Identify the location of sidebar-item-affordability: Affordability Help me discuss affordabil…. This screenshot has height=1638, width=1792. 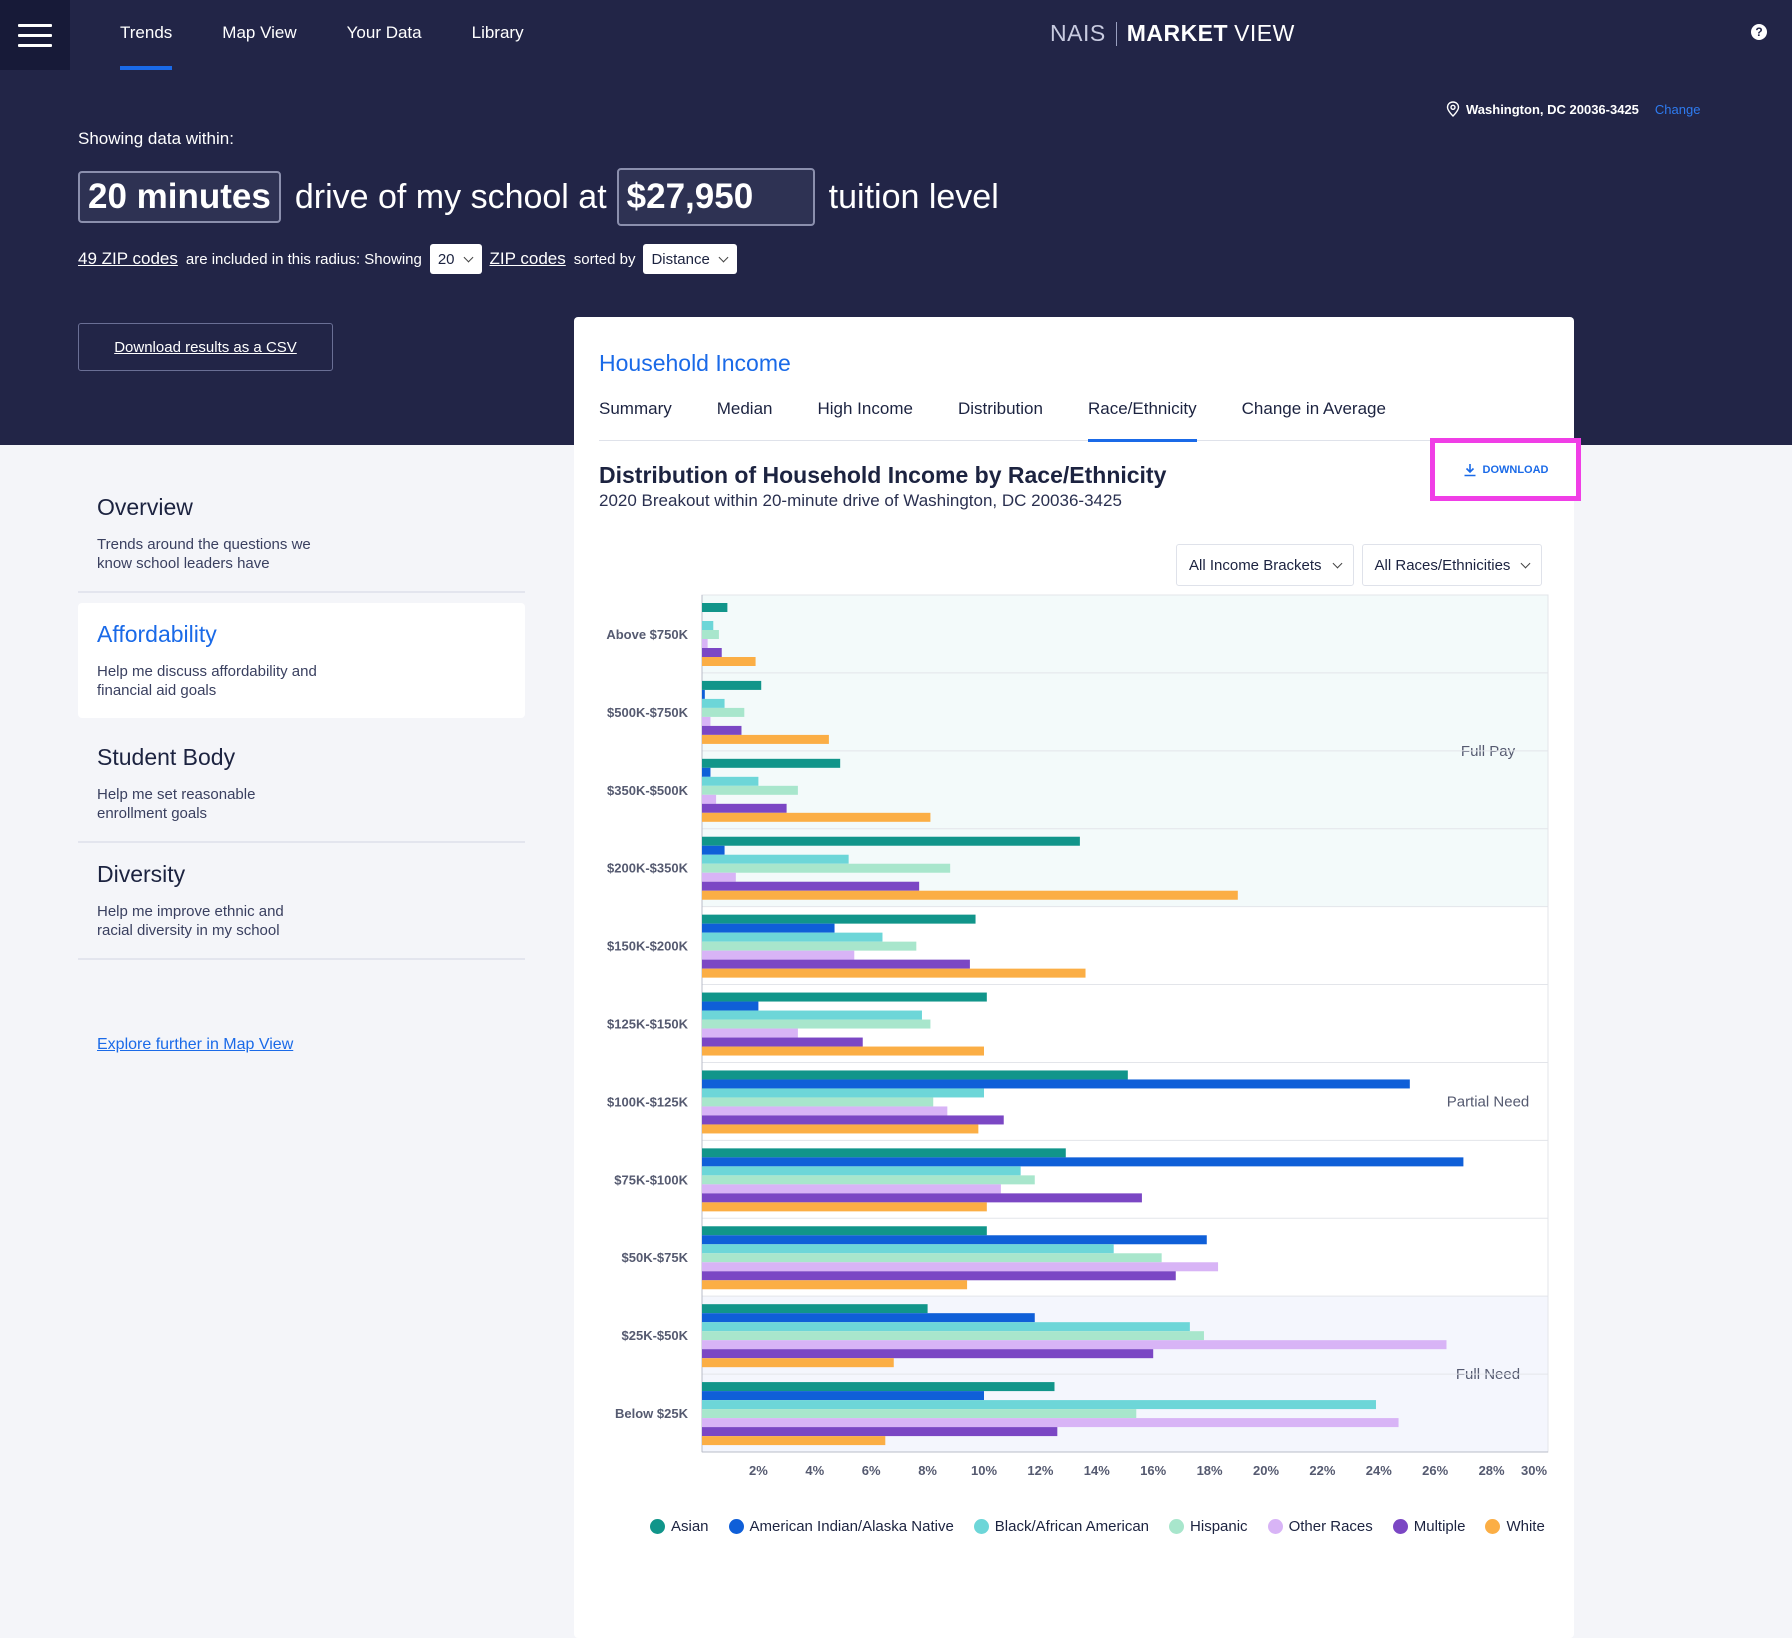
(301, 660).